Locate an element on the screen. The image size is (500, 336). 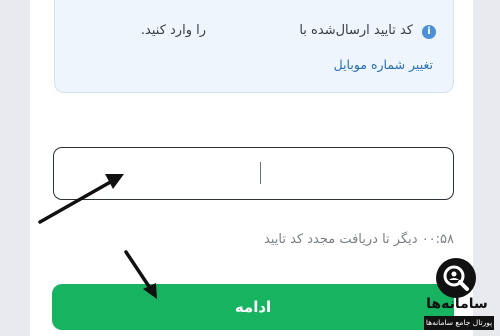
verification-code-input is located at coordinates (253, 173).